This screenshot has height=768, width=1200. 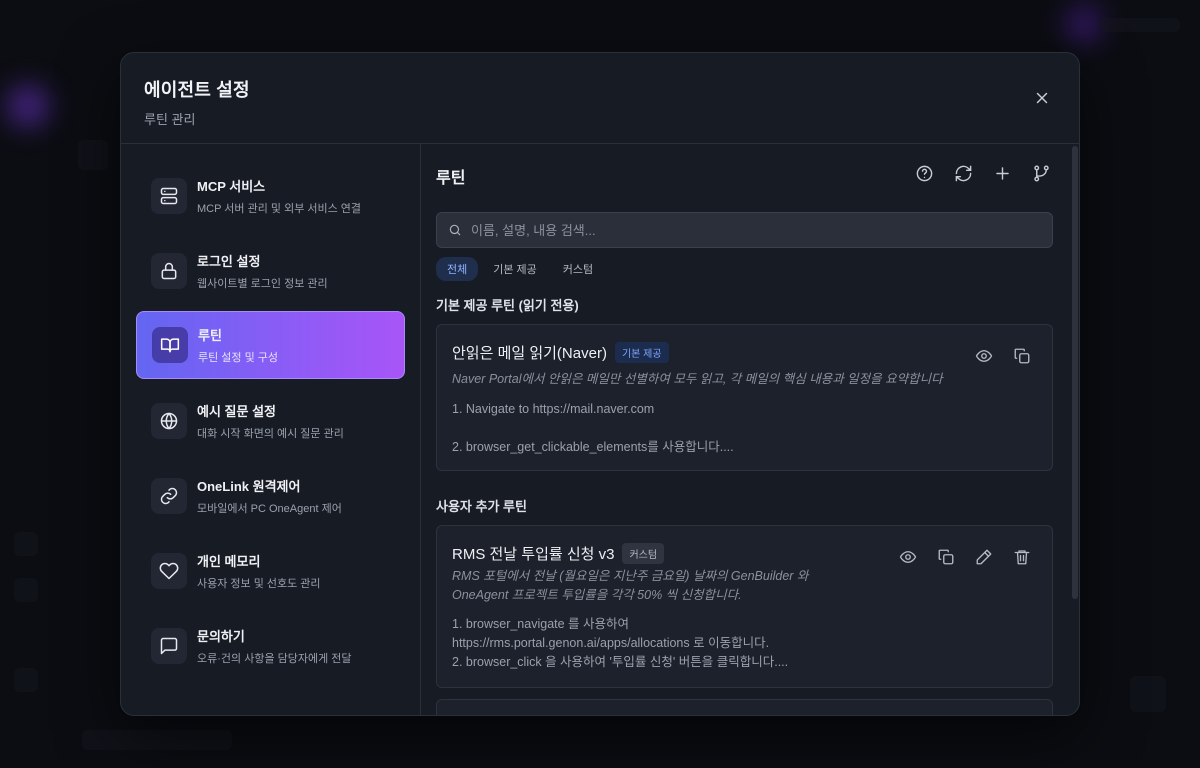 What do you see at coordinates (455, 230) in the screenshot?
I see `search-icon` at bounding box center [455, 230].